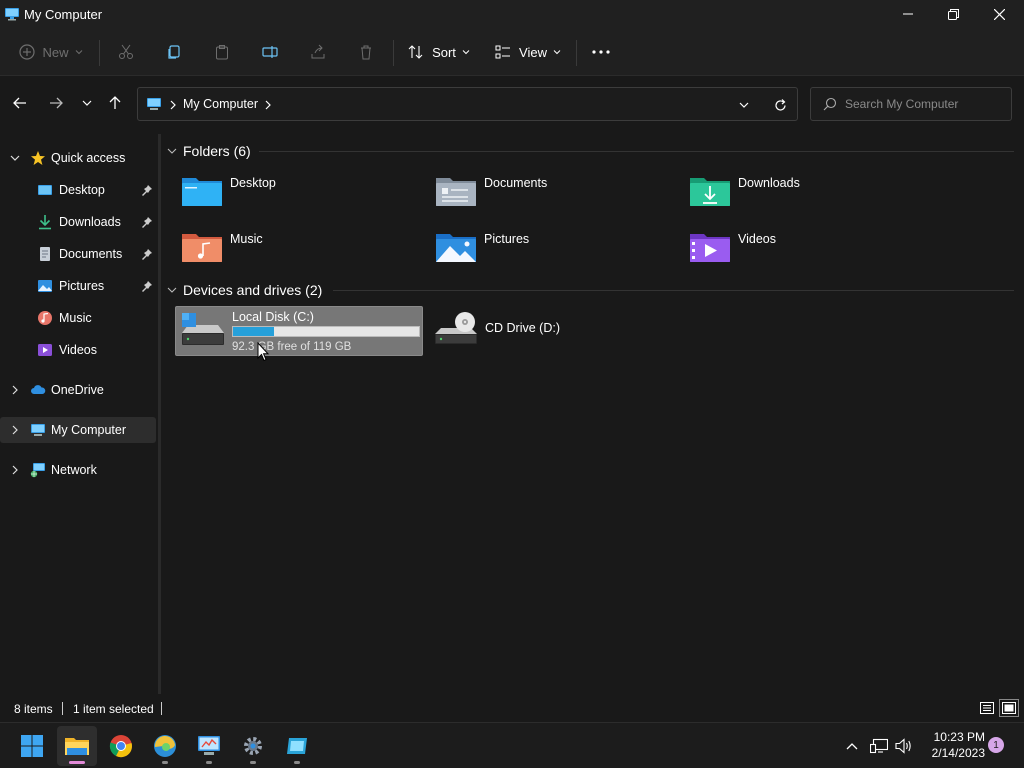 Image resolution: width=1024 pixels, height=768 pixels. Describe the element at coordinates (56, 103) in the screenshot. I see `forward-button` at that location.